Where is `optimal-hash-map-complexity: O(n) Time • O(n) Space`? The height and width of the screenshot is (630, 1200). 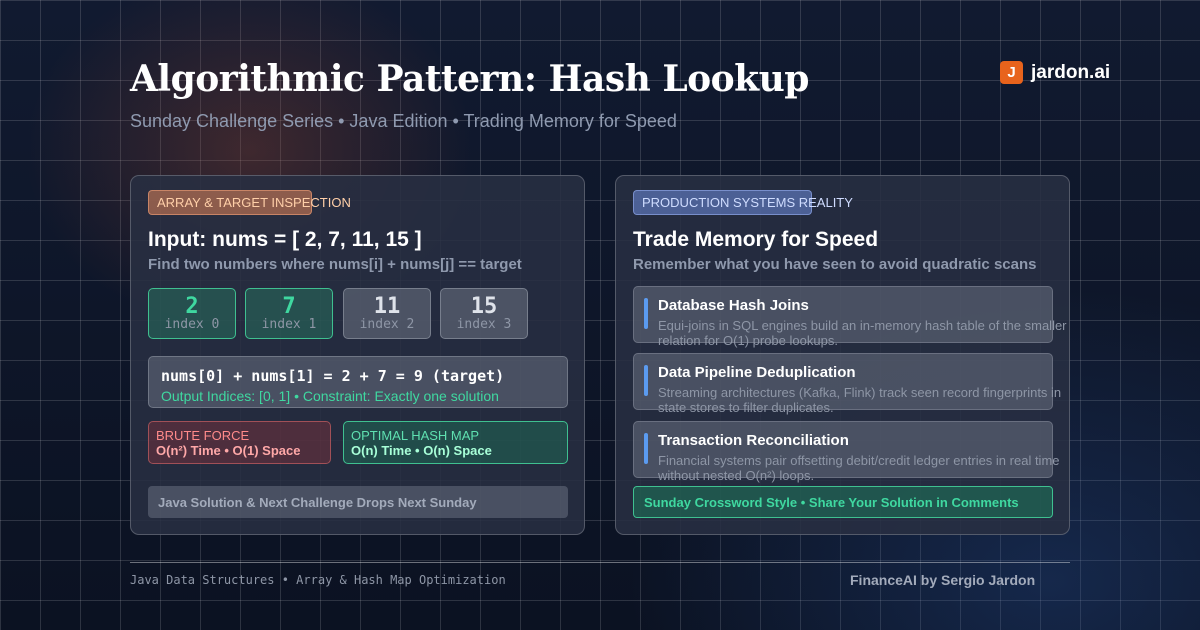
optimal-hash-map-complexity: O(n) Time • O(n) Space is located at coordinates (421, 450).